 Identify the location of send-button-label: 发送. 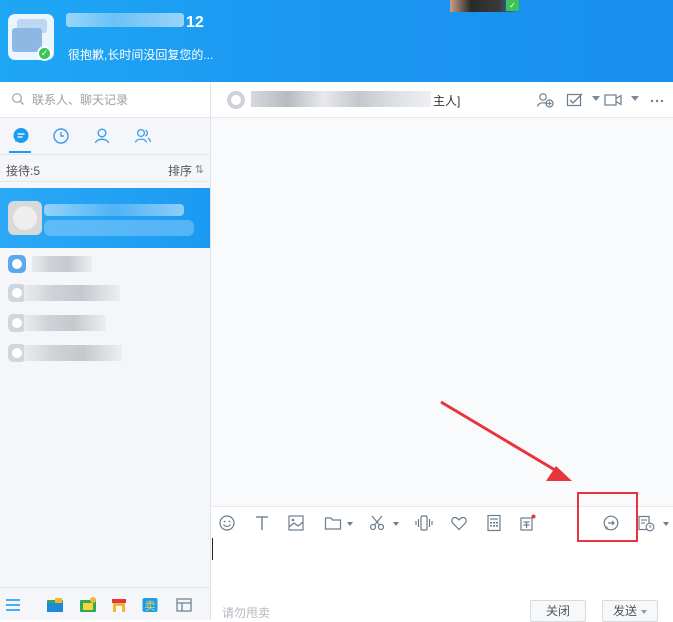
(624, 611).